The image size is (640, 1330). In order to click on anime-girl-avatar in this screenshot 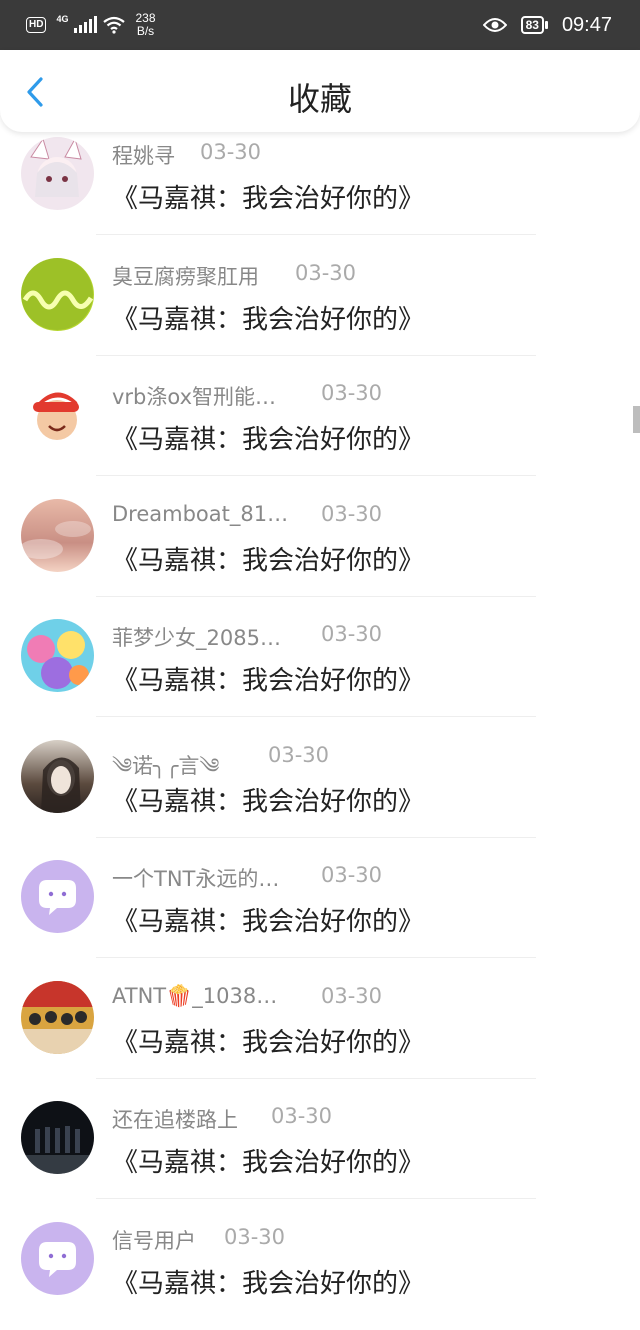, I will do `click(57, 173)`.